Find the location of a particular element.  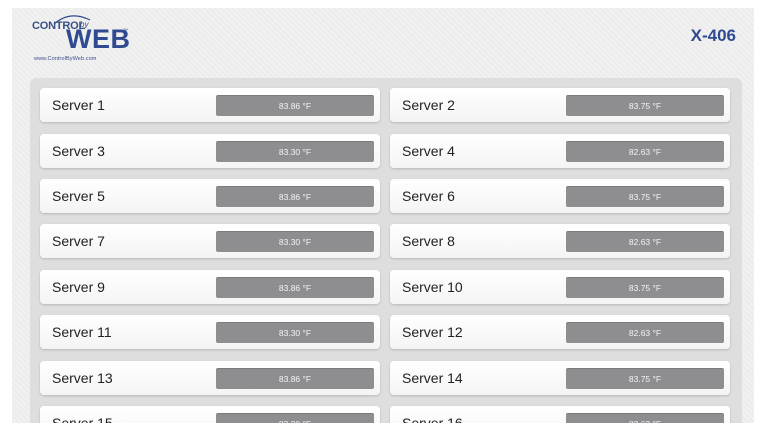

logo-trademark: ™ is located at coordinates (125, 31).